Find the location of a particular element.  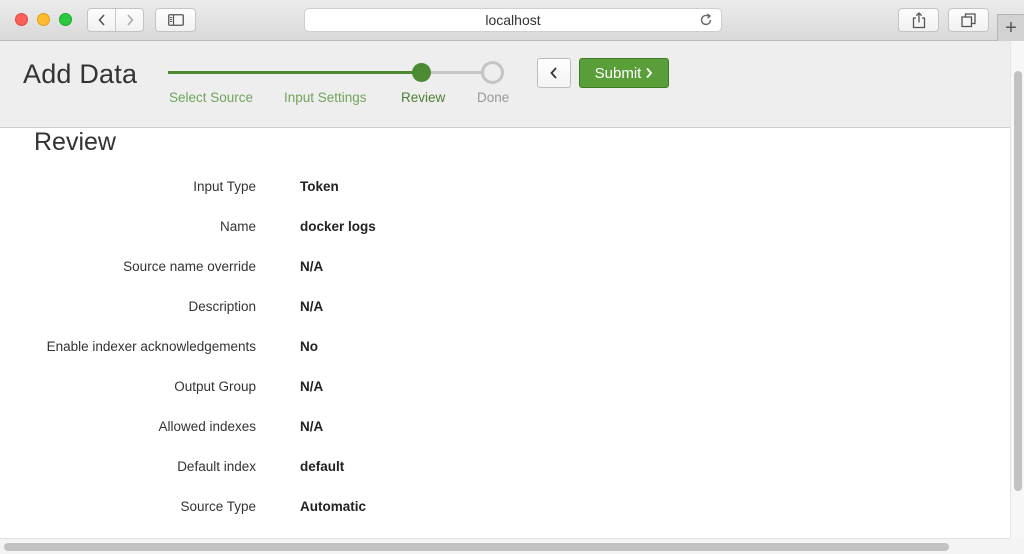

field-label: Default index is located at coordinates (216, 466).